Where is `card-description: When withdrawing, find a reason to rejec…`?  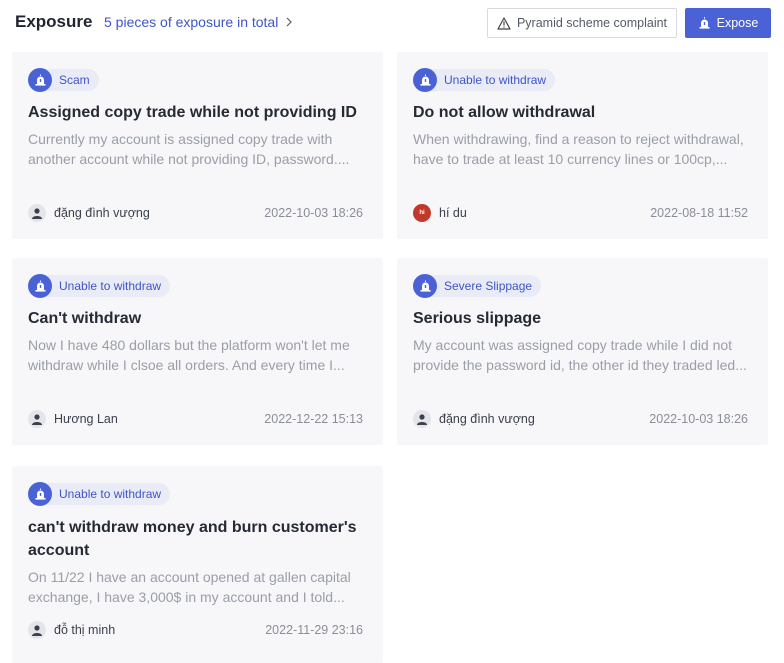
card-description: When withdrawing, find a reason to rejec… is located at coordinates (578, 149).